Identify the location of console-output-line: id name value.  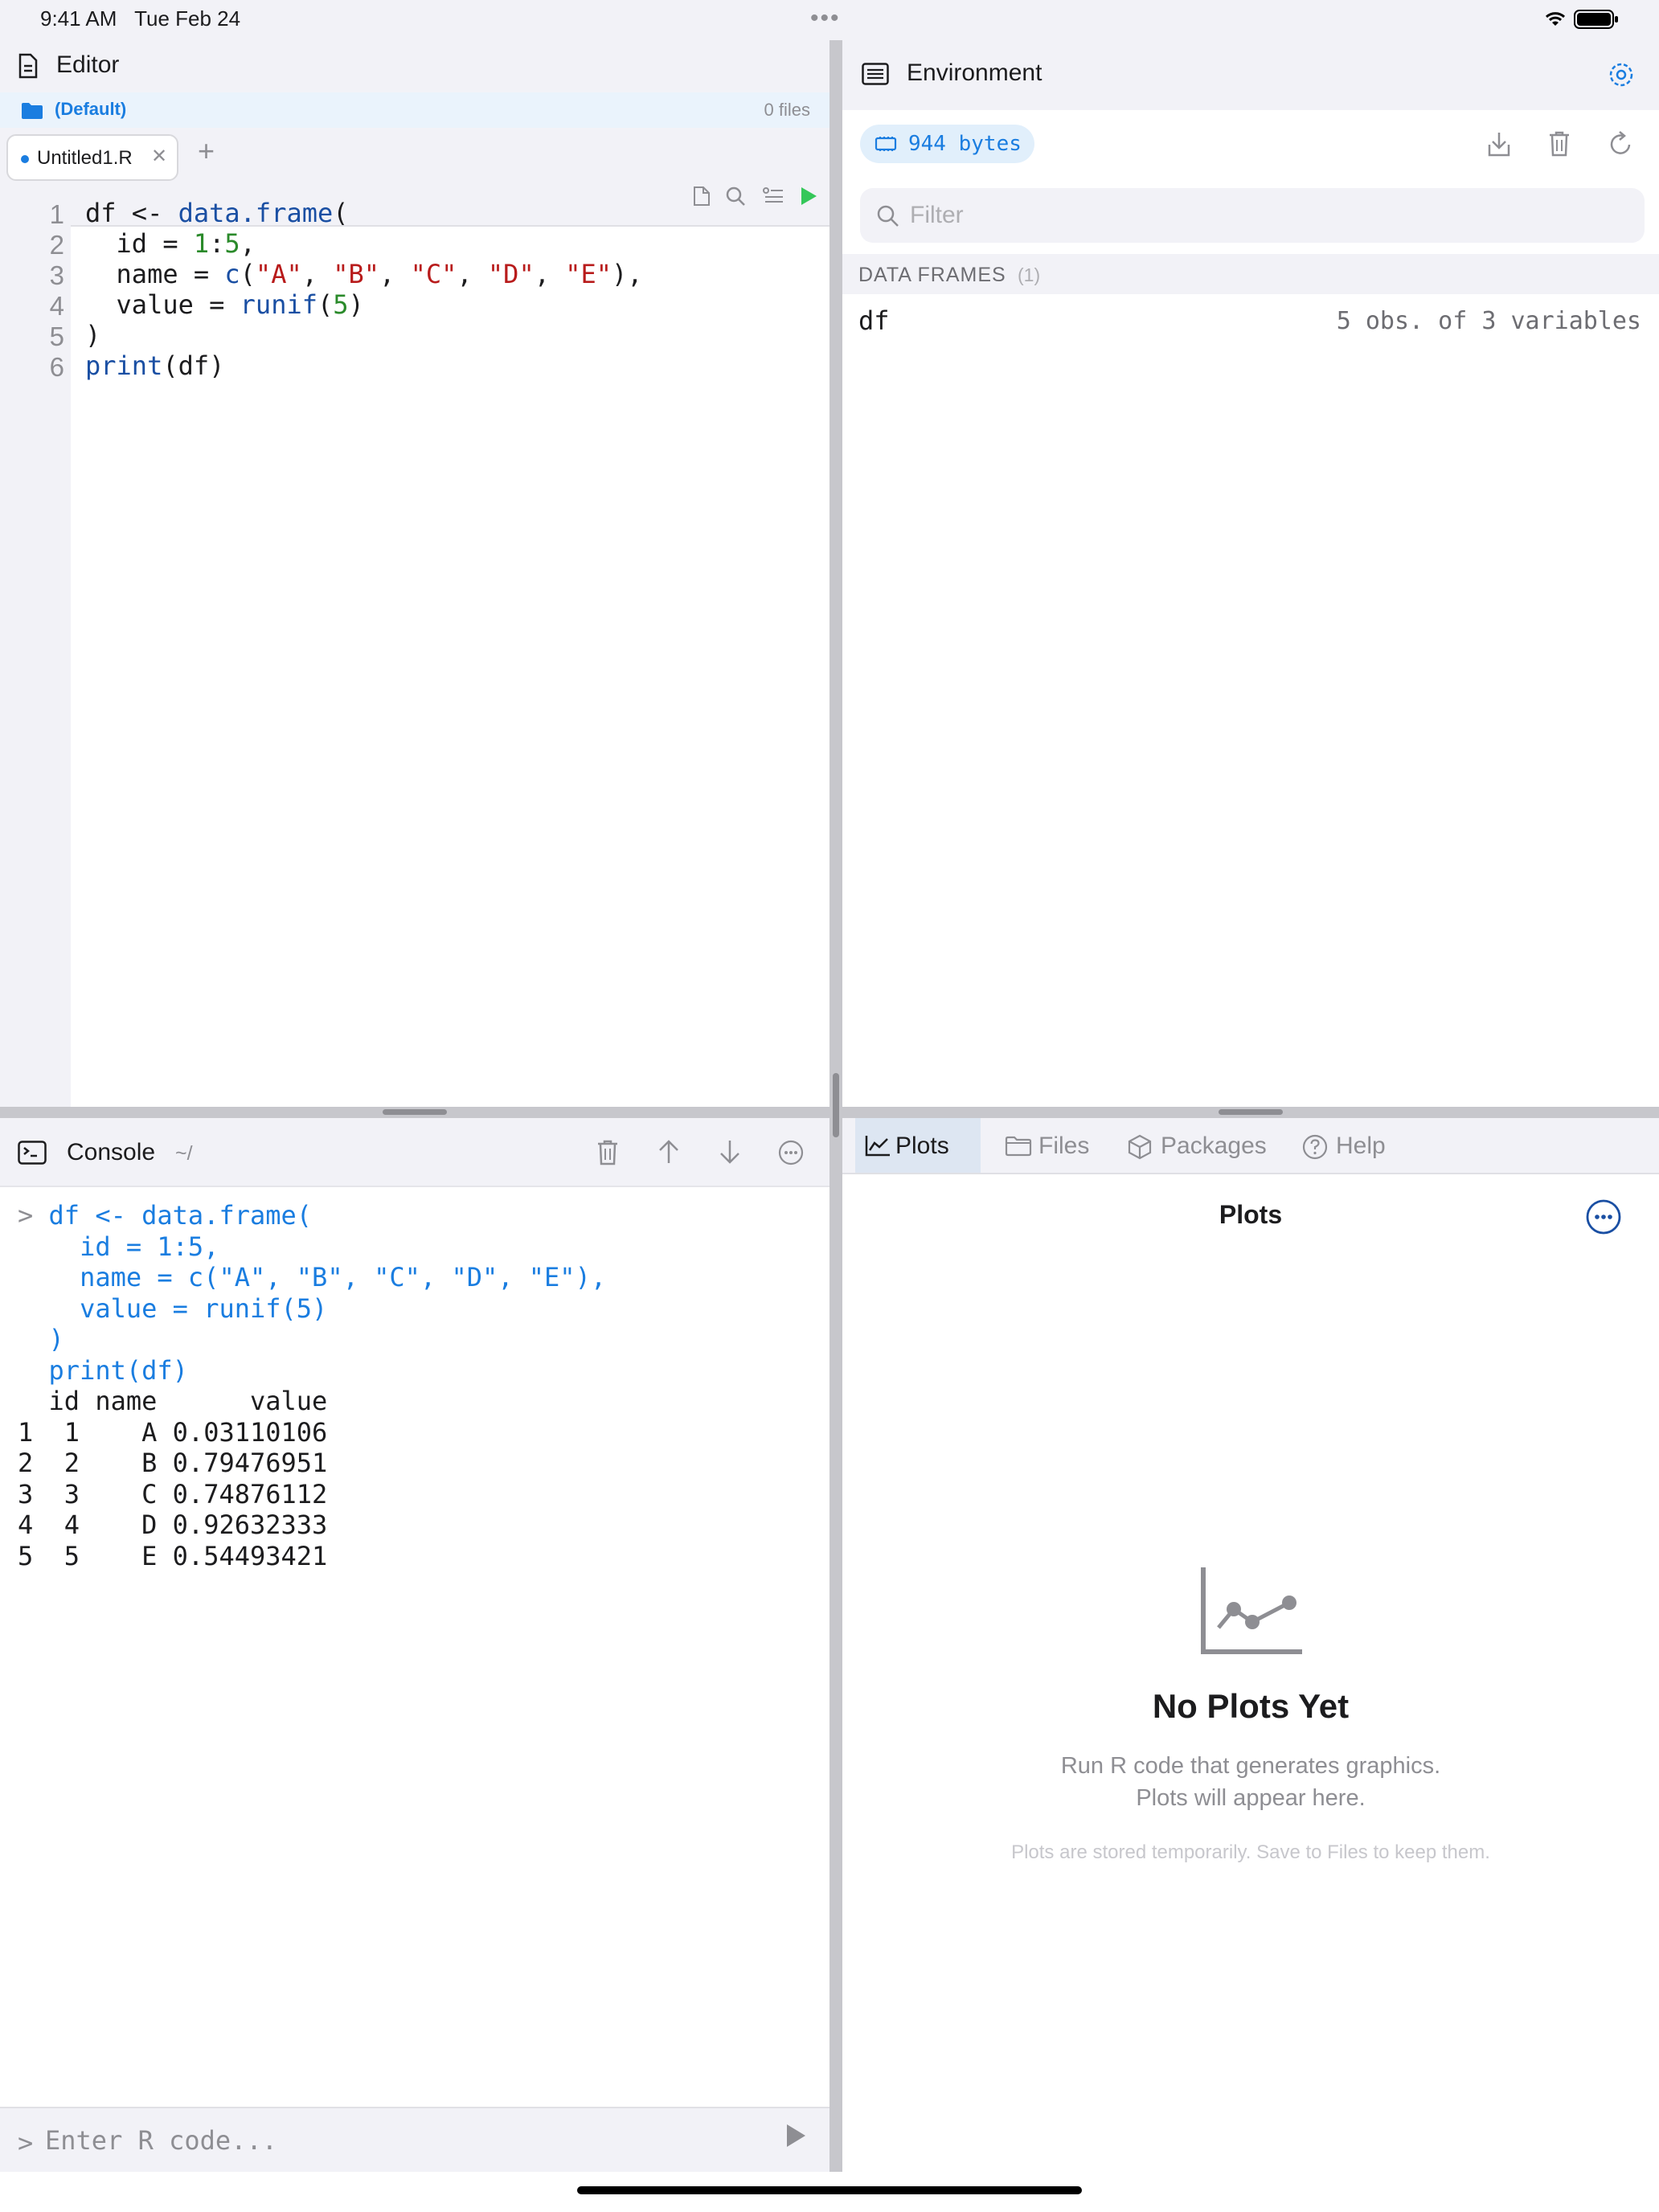
(173, 1401).